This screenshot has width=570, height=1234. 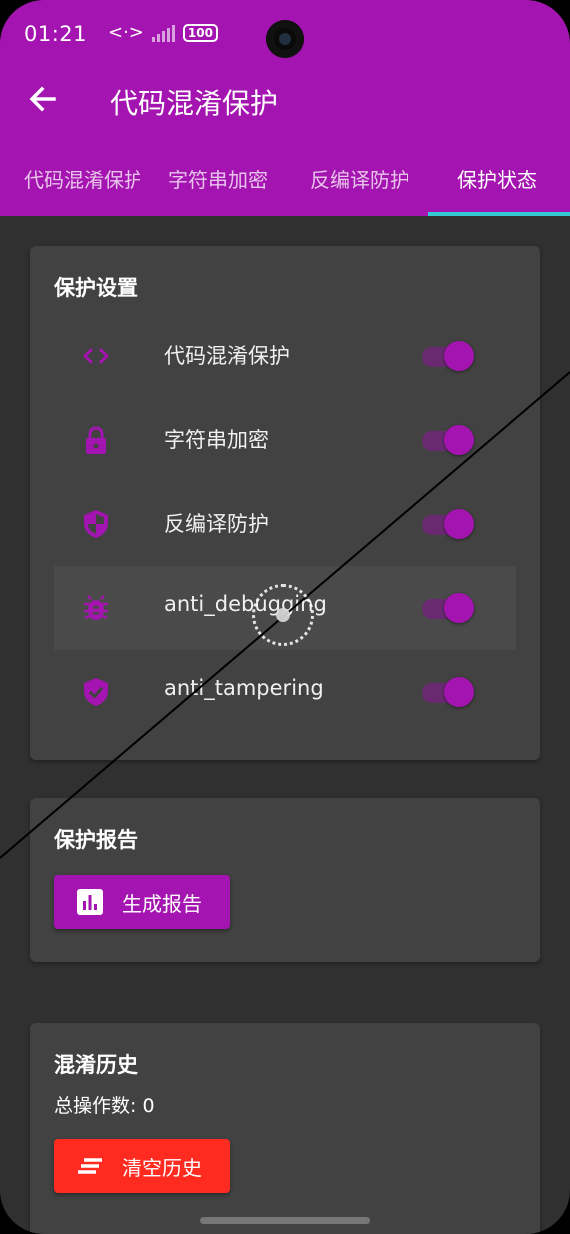 I want to click on anti-debugging-toggle, so click(x=449, y=608).